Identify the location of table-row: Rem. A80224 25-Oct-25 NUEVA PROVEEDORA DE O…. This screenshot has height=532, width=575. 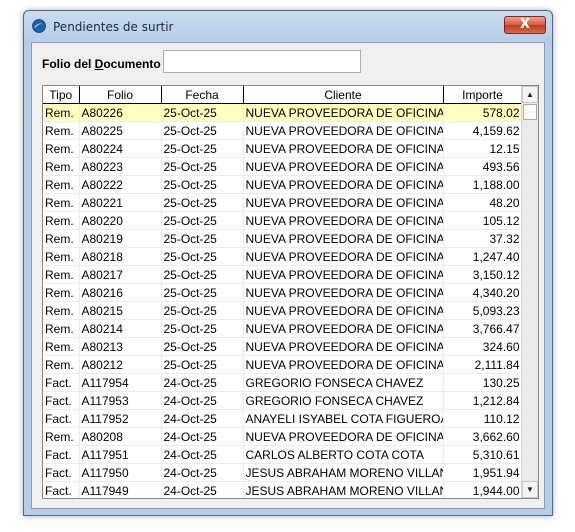
(283, 148).